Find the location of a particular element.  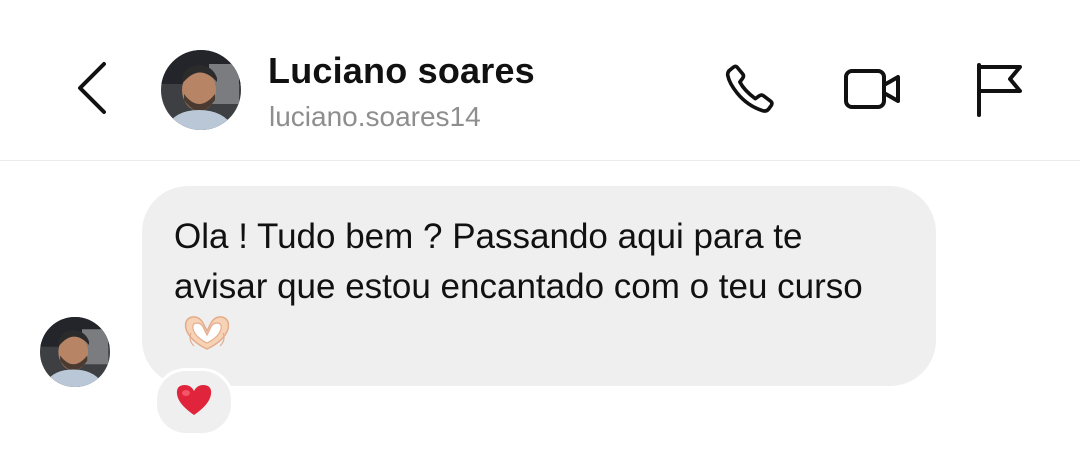

contact-name: Luciano soares is located at coordinates (401, 71).